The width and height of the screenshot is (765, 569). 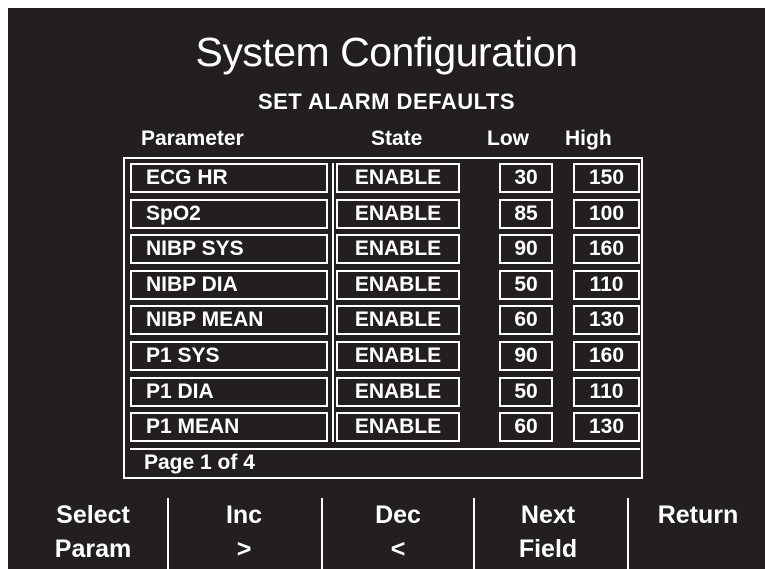 I want to click on parameter-cell: NIBP DIA, so click(x=229, y=285).